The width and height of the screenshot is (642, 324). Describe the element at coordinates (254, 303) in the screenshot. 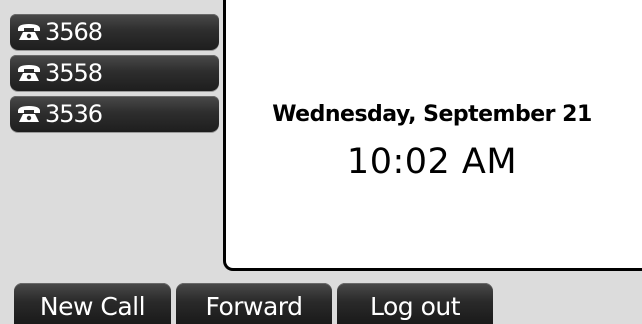

I see `forward-softkey: Forward` at that location.